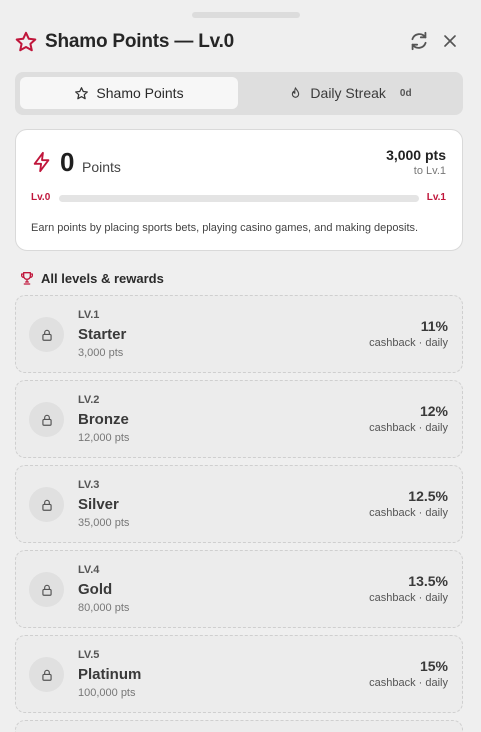  What do you see at coordinates (102, 334) in the screenshot?
I see `level-name: Starter` at bounding box center [102, 334].